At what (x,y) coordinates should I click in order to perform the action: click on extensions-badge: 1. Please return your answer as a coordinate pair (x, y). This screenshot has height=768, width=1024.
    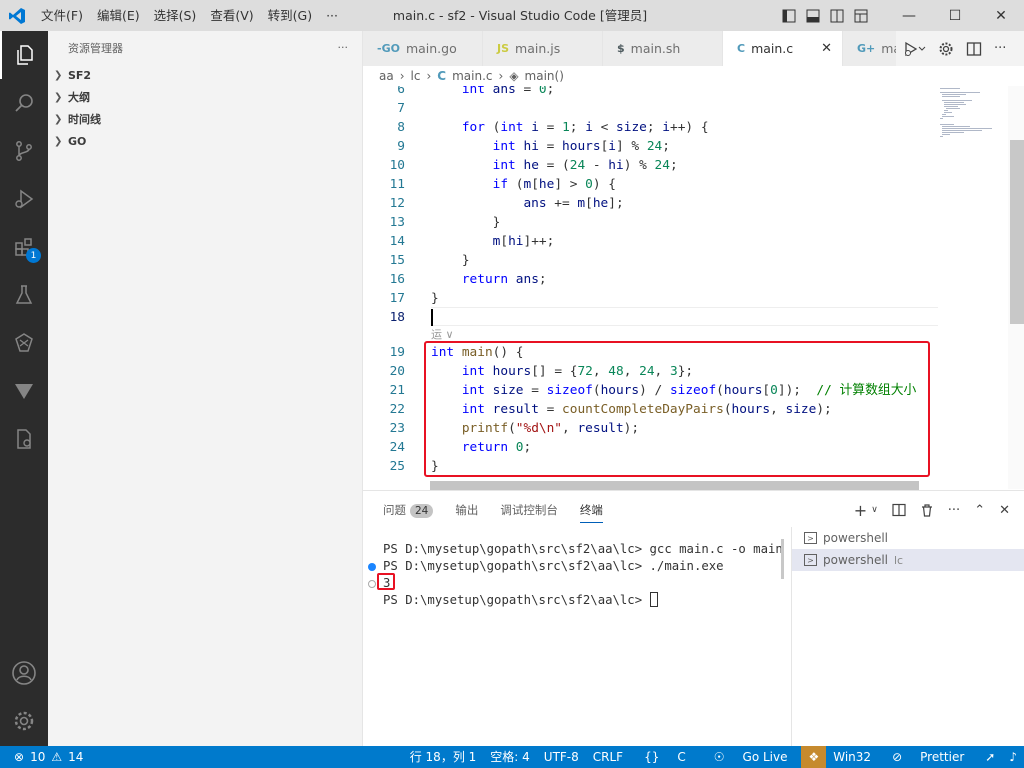
    Looking at the image, I should click on (33, 255).